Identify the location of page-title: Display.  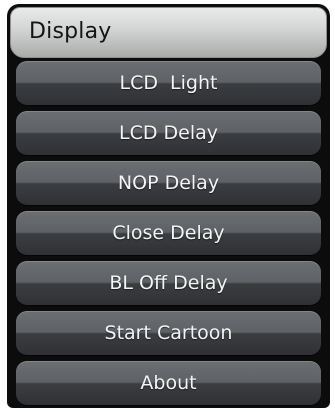
(70, 31).